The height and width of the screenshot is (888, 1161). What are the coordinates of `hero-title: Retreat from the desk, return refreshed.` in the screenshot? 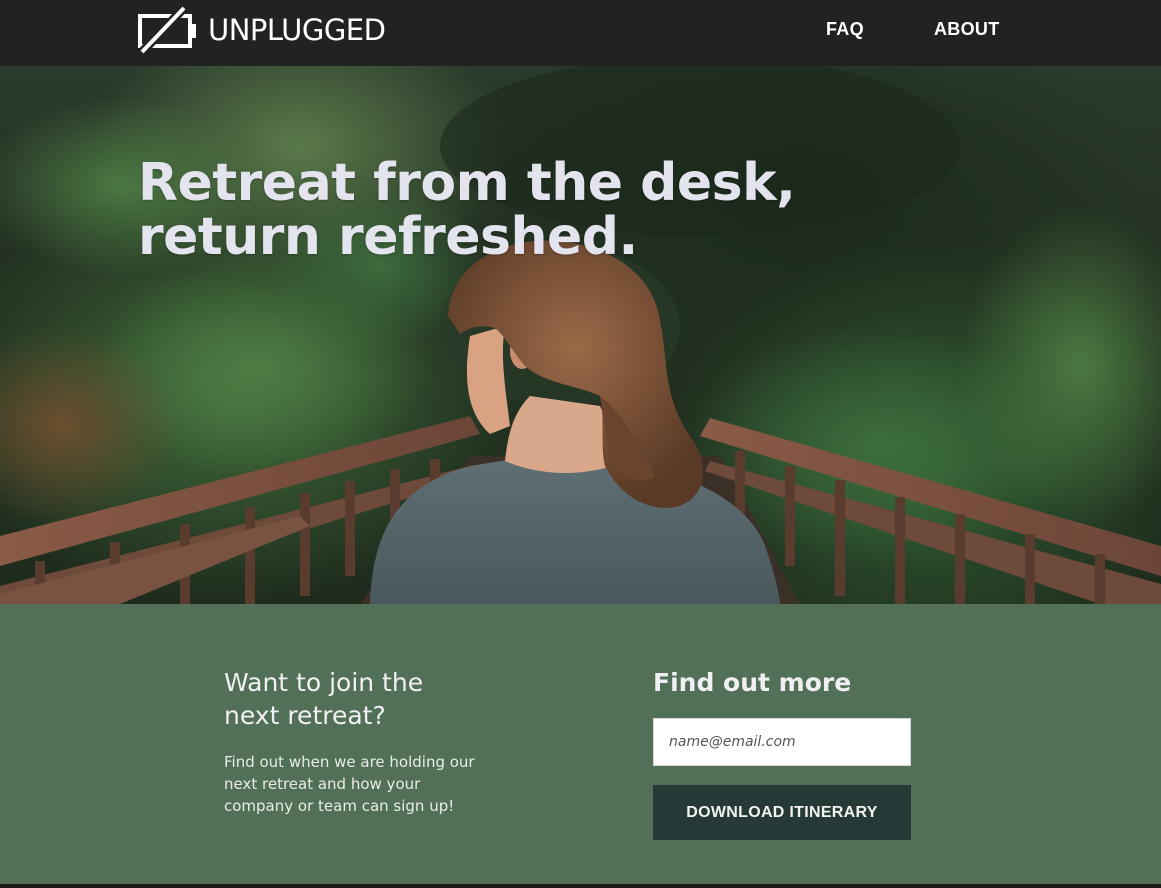 It's located at (467, 210).